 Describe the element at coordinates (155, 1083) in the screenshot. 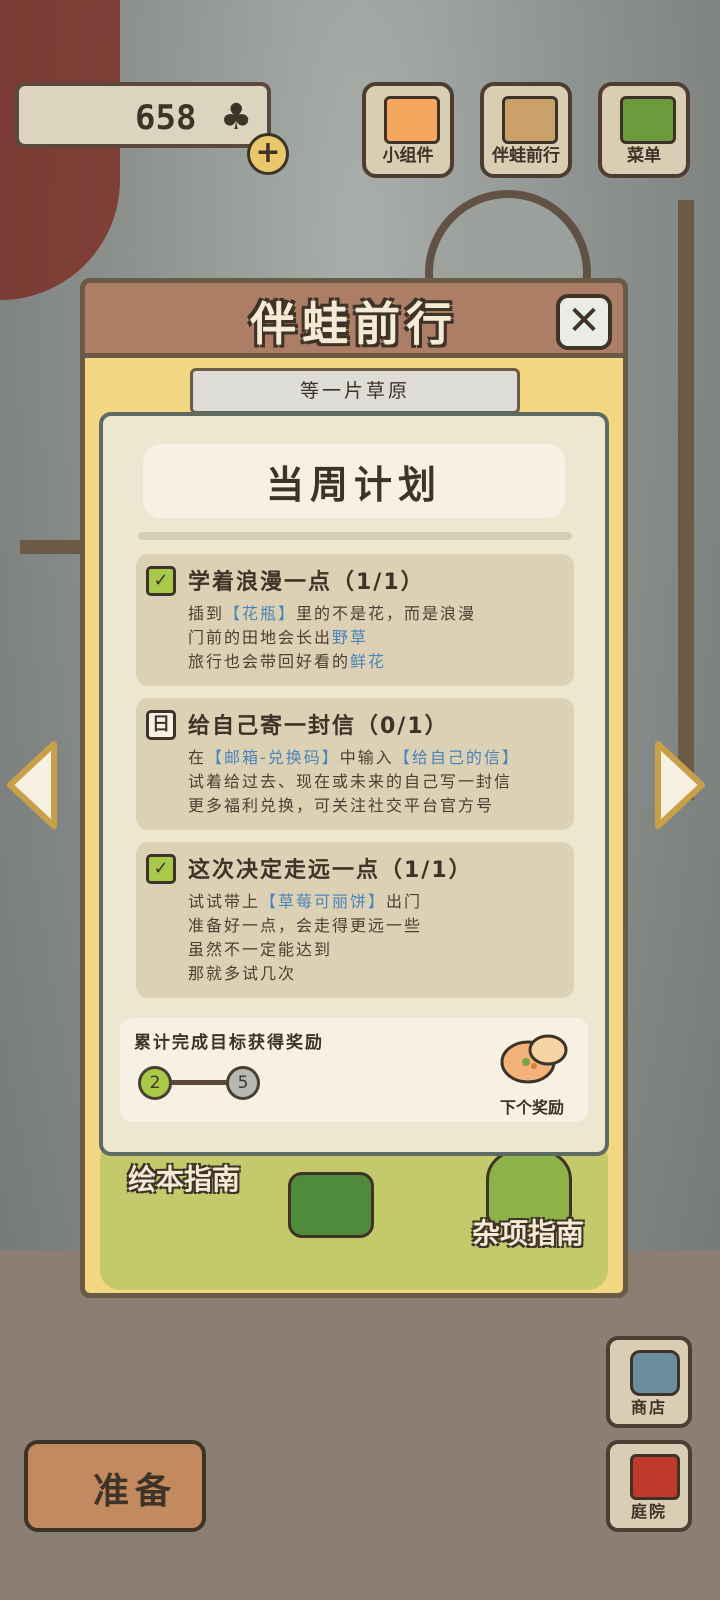

I see `progress-current-node: 2` at that location.